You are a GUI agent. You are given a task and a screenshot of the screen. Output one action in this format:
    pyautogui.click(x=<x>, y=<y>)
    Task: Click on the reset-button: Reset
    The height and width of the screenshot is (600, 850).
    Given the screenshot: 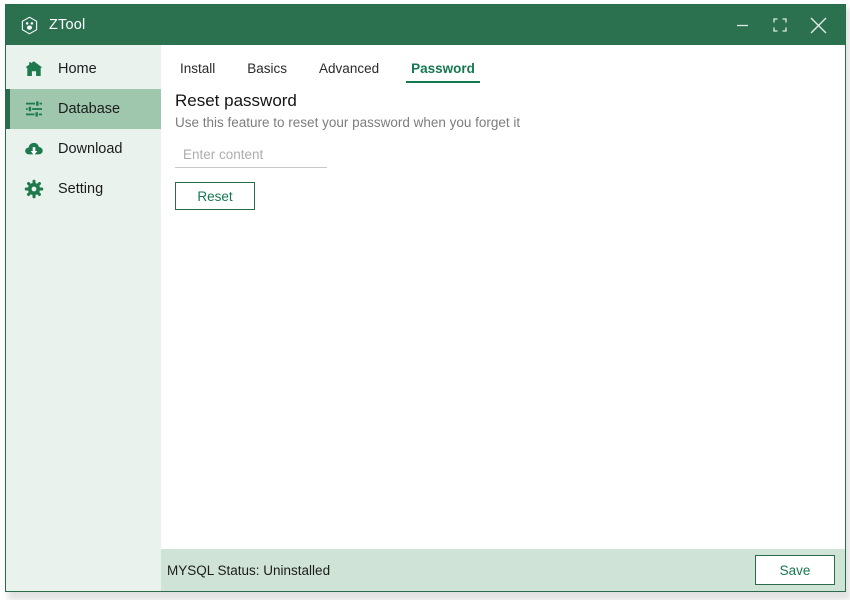 What is the action you would take?
    pyautogui.click(x=215, y=196)
    